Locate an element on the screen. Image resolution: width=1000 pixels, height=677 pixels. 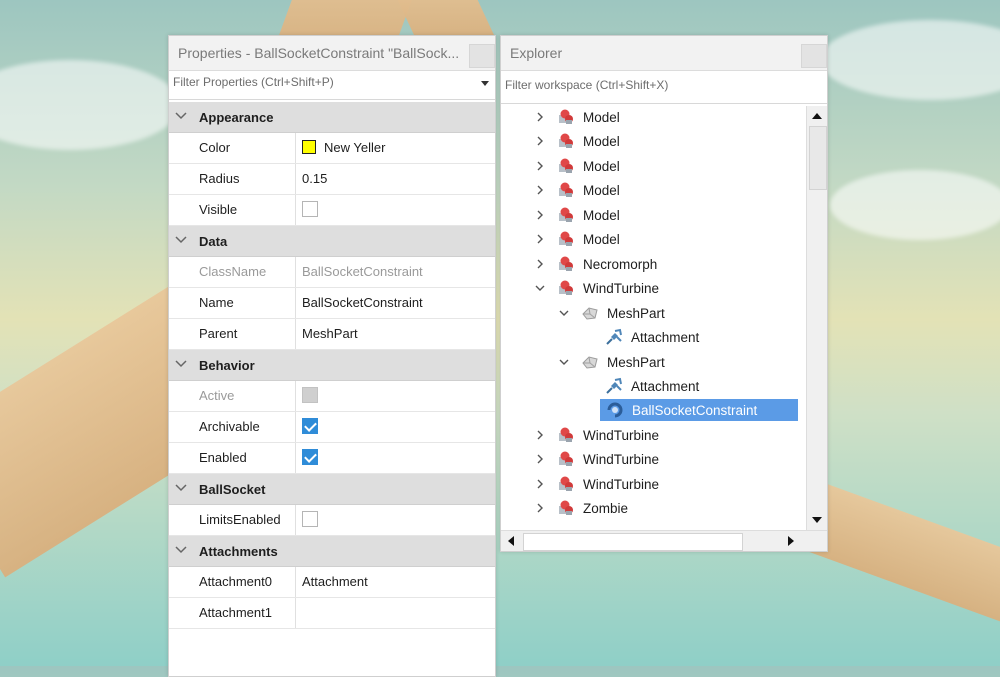
scroll-right-button is located at coordinates (791, 541).